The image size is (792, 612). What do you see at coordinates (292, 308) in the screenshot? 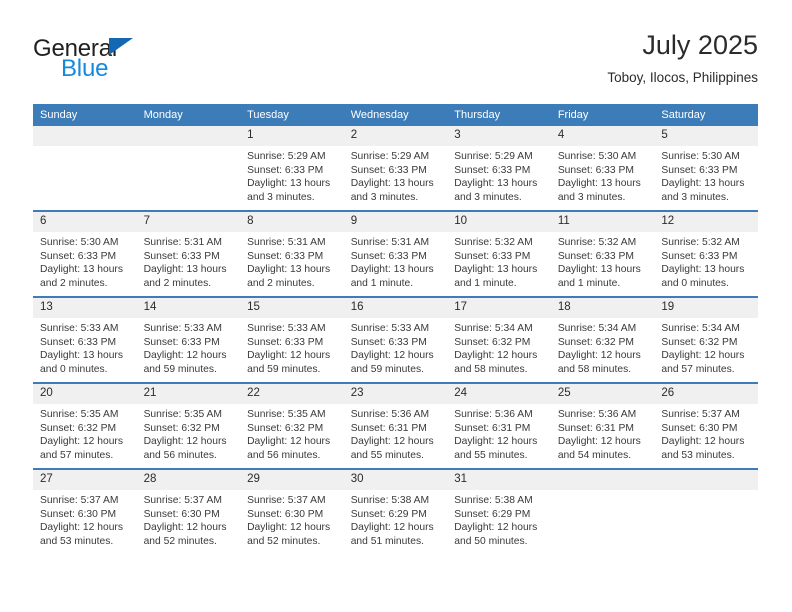
I see `day-number: 15` at bounding box center [292, 308].